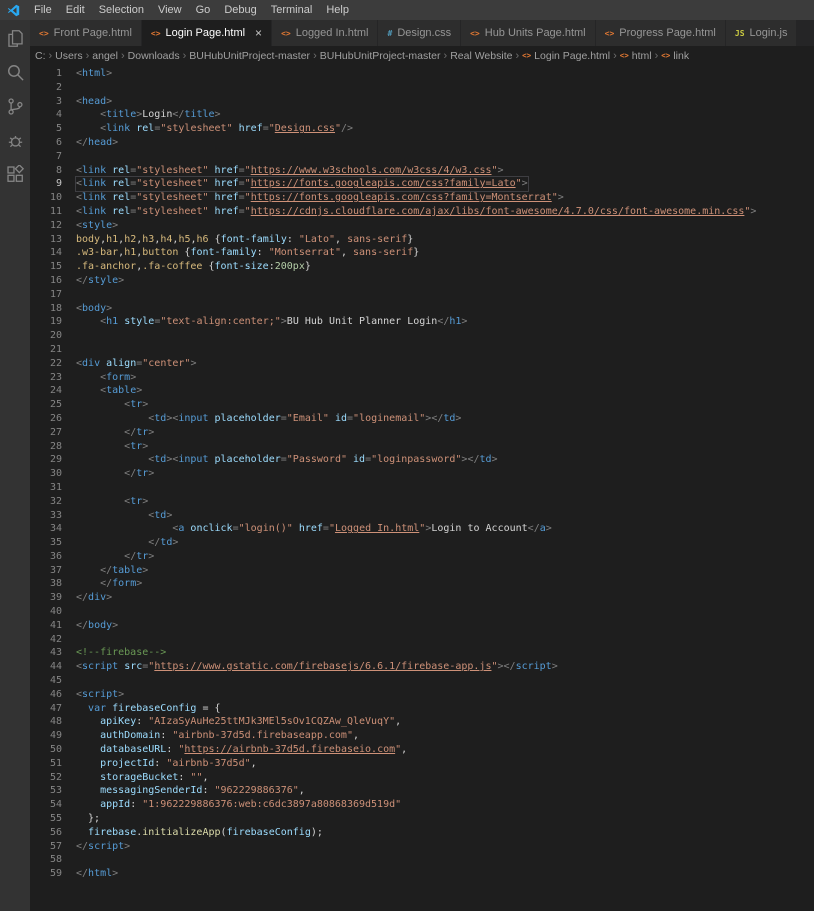  What do you see at coordinates (46, 447) in the screenshot?
I see `line-number: 28` at bounding box center [46, 447].